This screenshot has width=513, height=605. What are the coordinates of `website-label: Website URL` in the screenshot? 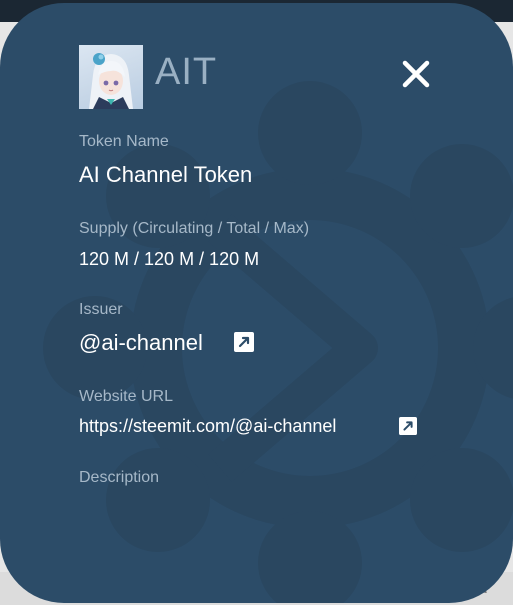 It's located at (126, 396).